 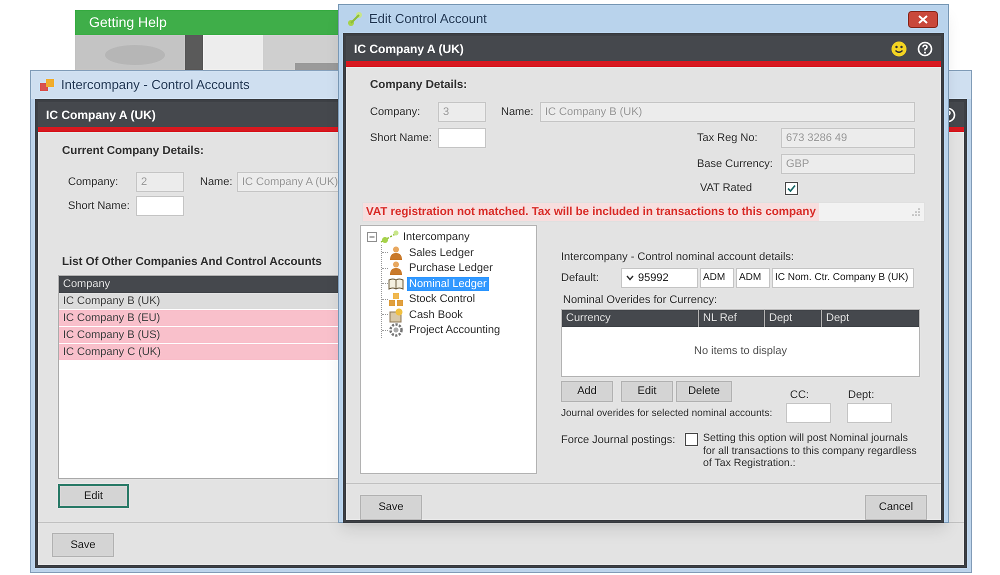 What do you see at coordinates (587, 391) in the screenshot?
I see `add-button: Add` at bounding box center [587, 391].